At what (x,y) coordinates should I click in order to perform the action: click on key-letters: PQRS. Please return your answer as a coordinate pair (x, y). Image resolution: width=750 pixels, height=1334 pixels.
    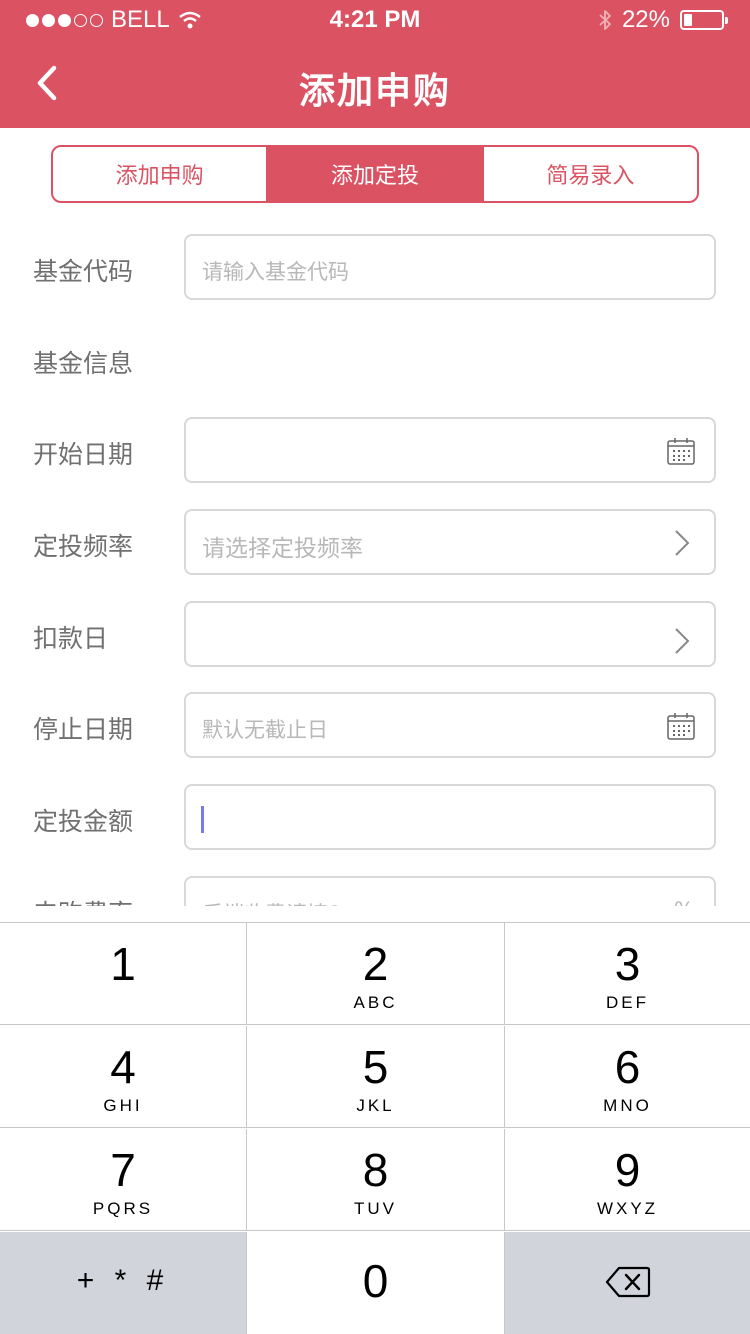
    Looking at the image, I should click on (123, 1208).